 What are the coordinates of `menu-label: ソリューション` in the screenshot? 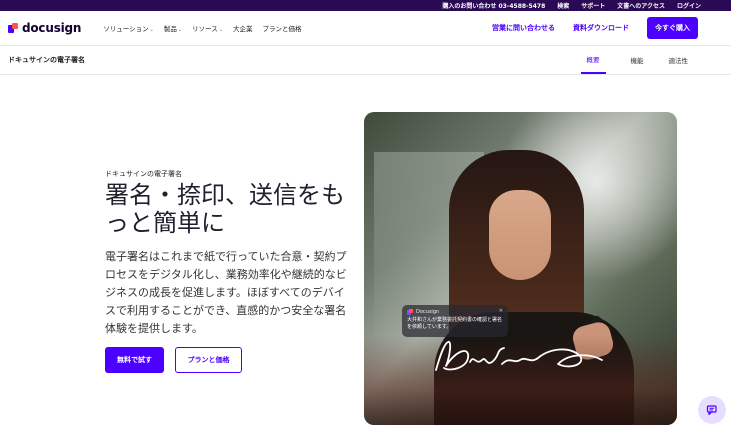 It's located at (126, 29).